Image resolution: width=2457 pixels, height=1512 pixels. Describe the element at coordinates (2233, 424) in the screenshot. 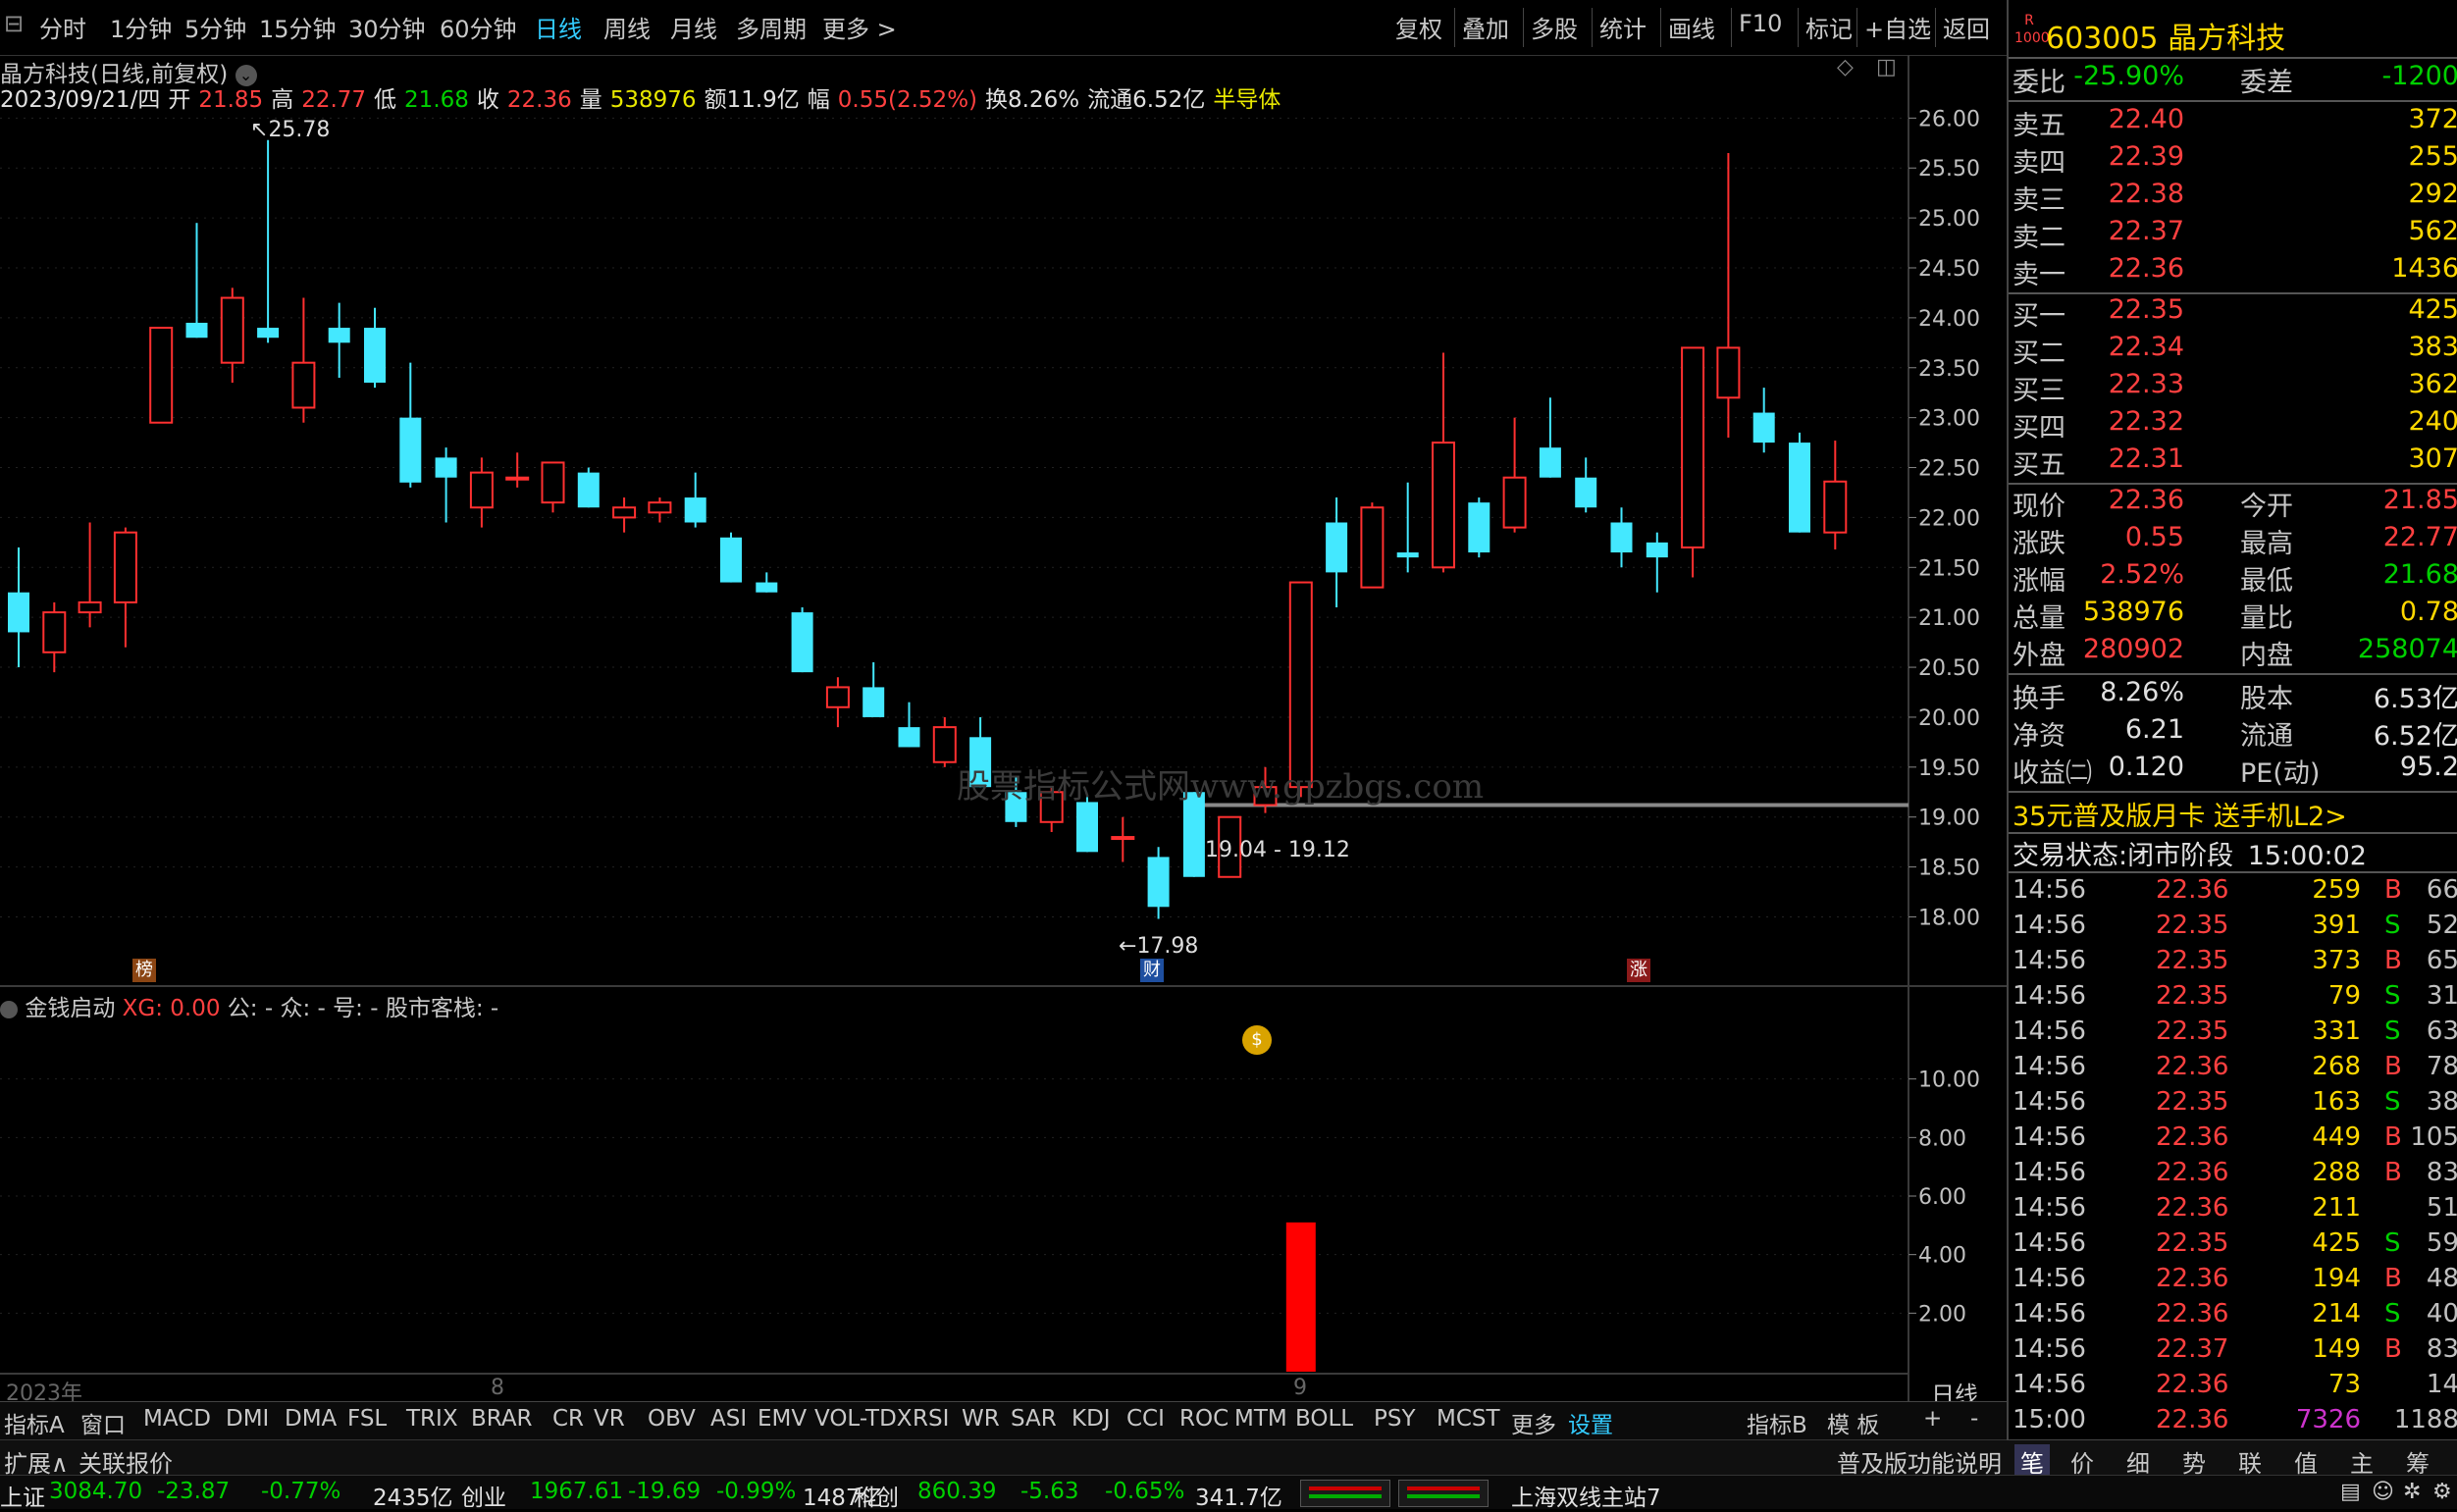

I see `bids-row-3: 买四 22.32 240` at that location.